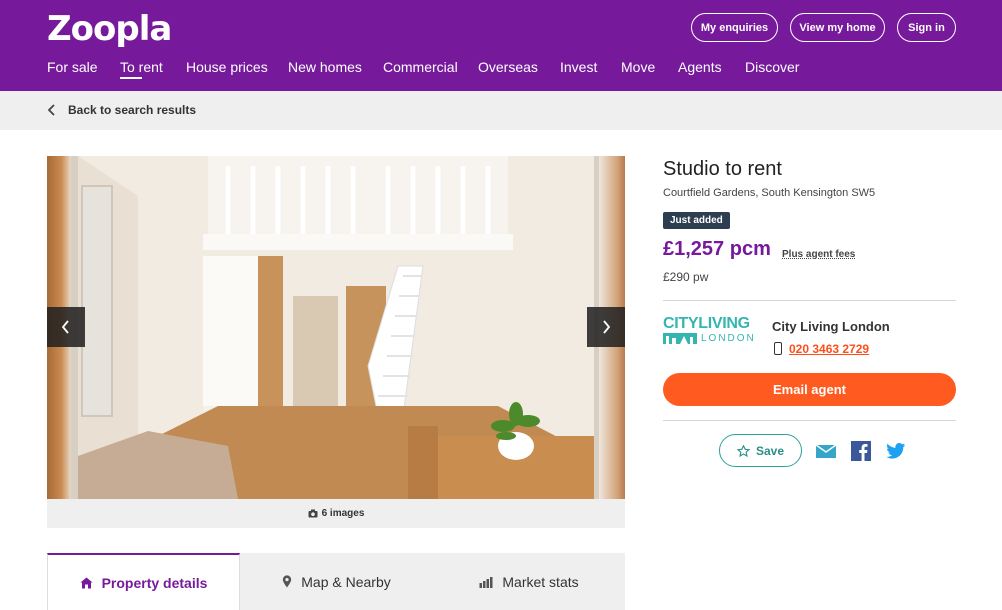 The width and height of the screenshot is (1002, 610). Describe the element at coordinates (826, 451) in the screenshot. I see `email-share-icon` at that location.